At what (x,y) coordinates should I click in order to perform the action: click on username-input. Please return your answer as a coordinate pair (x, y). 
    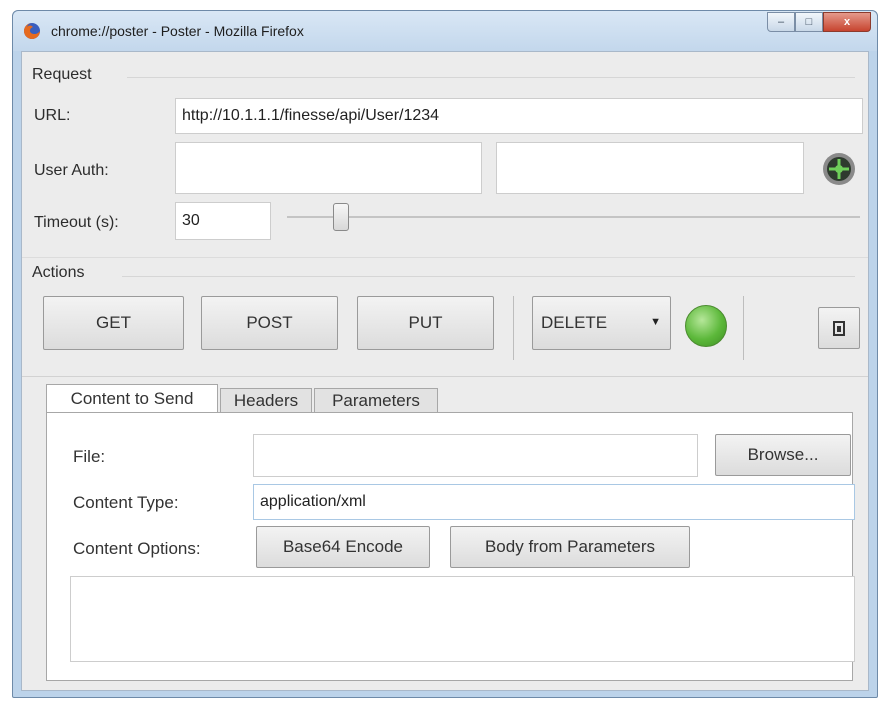
    Looking at the image, I should click on (328, 168).